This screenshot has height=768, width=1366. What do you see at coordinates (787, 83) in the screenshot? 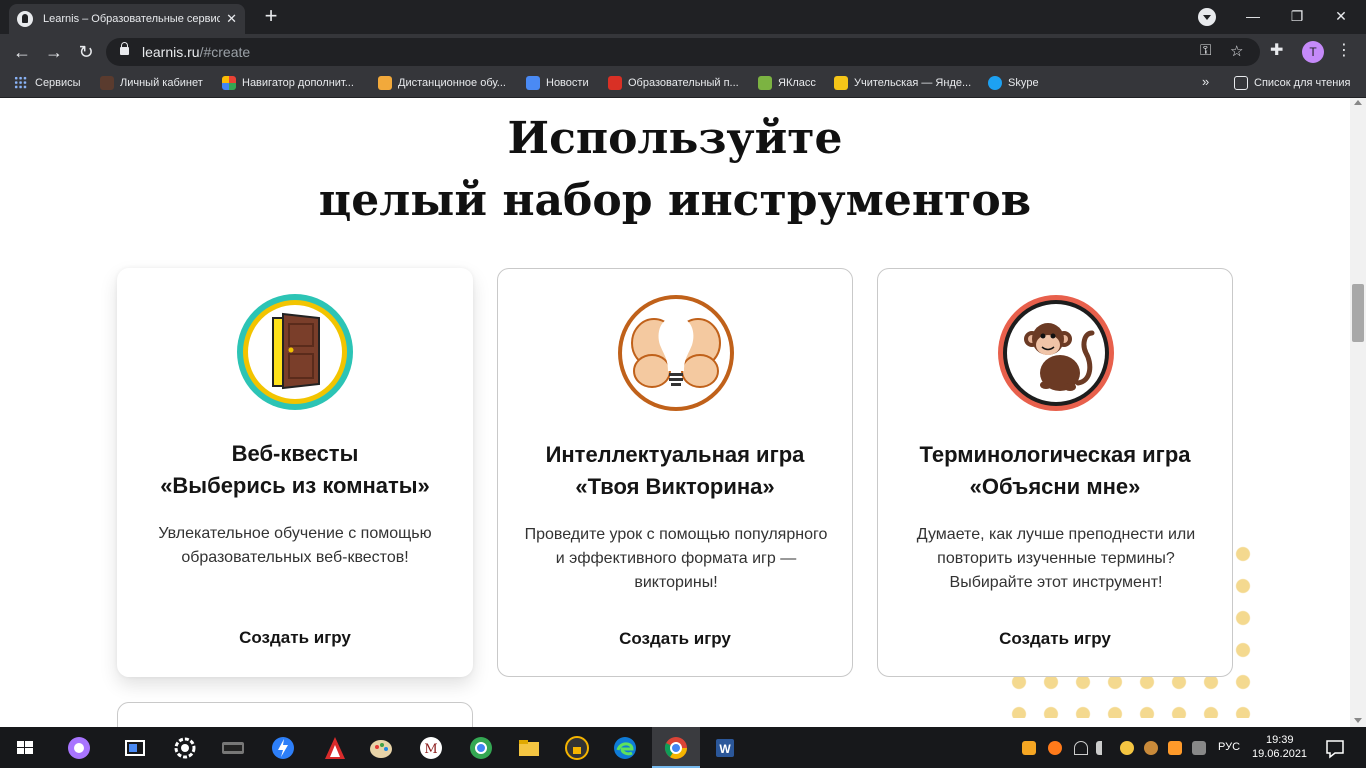
I see `bookmark-item: ЯКласс` at bounding box center [787, 83].